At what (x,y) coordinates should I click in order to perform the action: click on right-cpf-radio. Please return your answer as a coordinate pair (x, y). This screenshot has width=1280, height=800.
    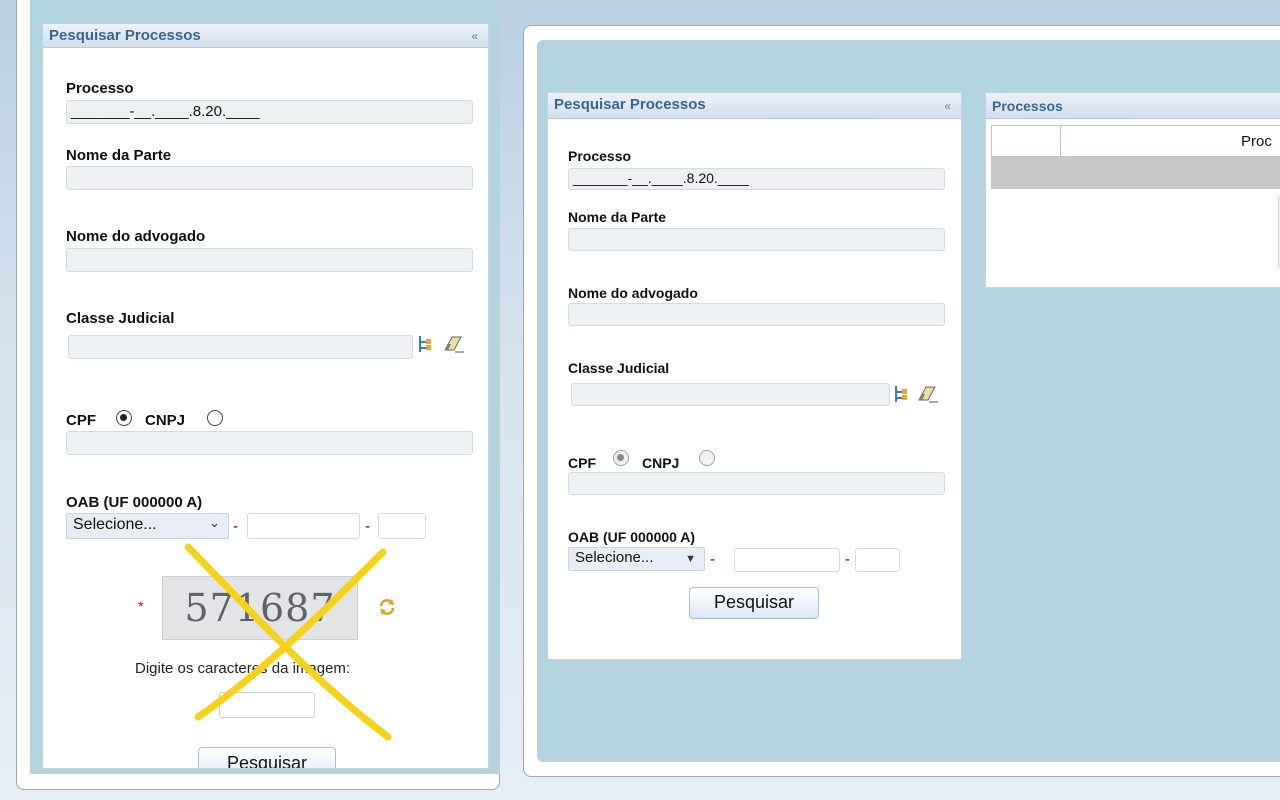
    Looking at the image, I should click on (621, 458).